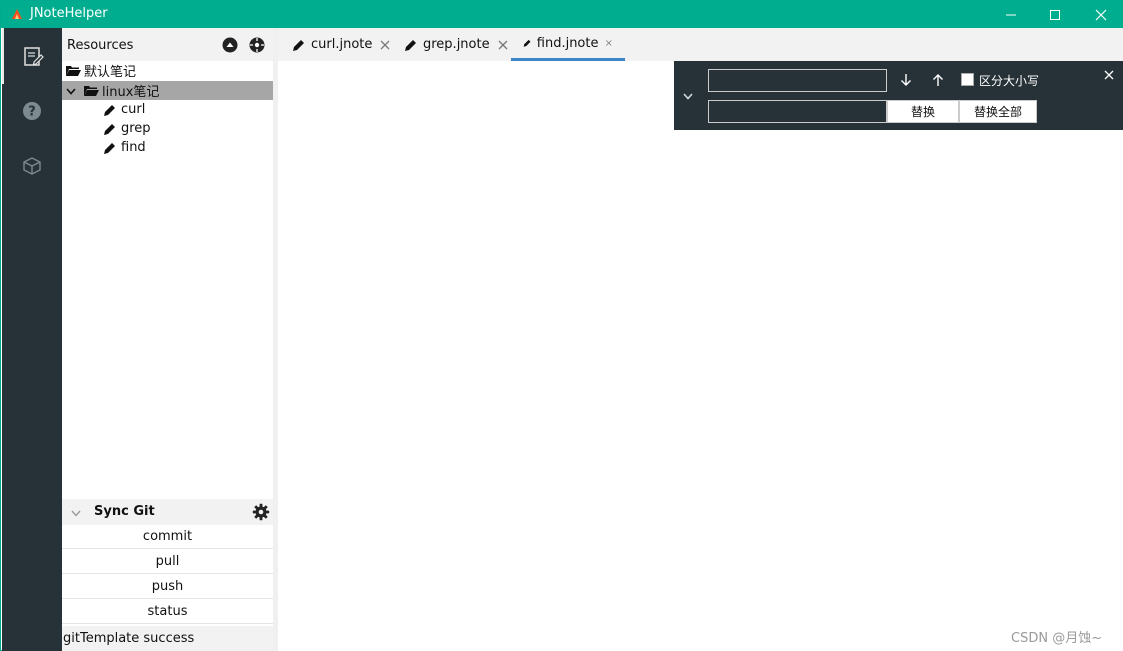 The width and height of the screenshot is (1123, 651). Describe the element at coordinates (898, 95) in the screenshot. I see `find-replace-widget: 区分大小写 替换 替换全部` at that location.